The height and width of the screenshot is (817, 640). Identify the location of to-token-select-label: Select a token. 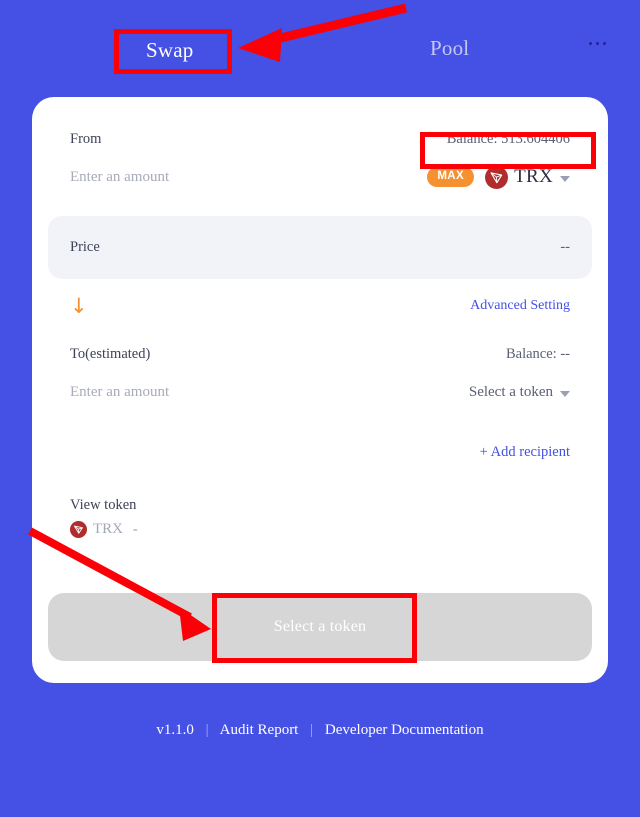
(510, 391).